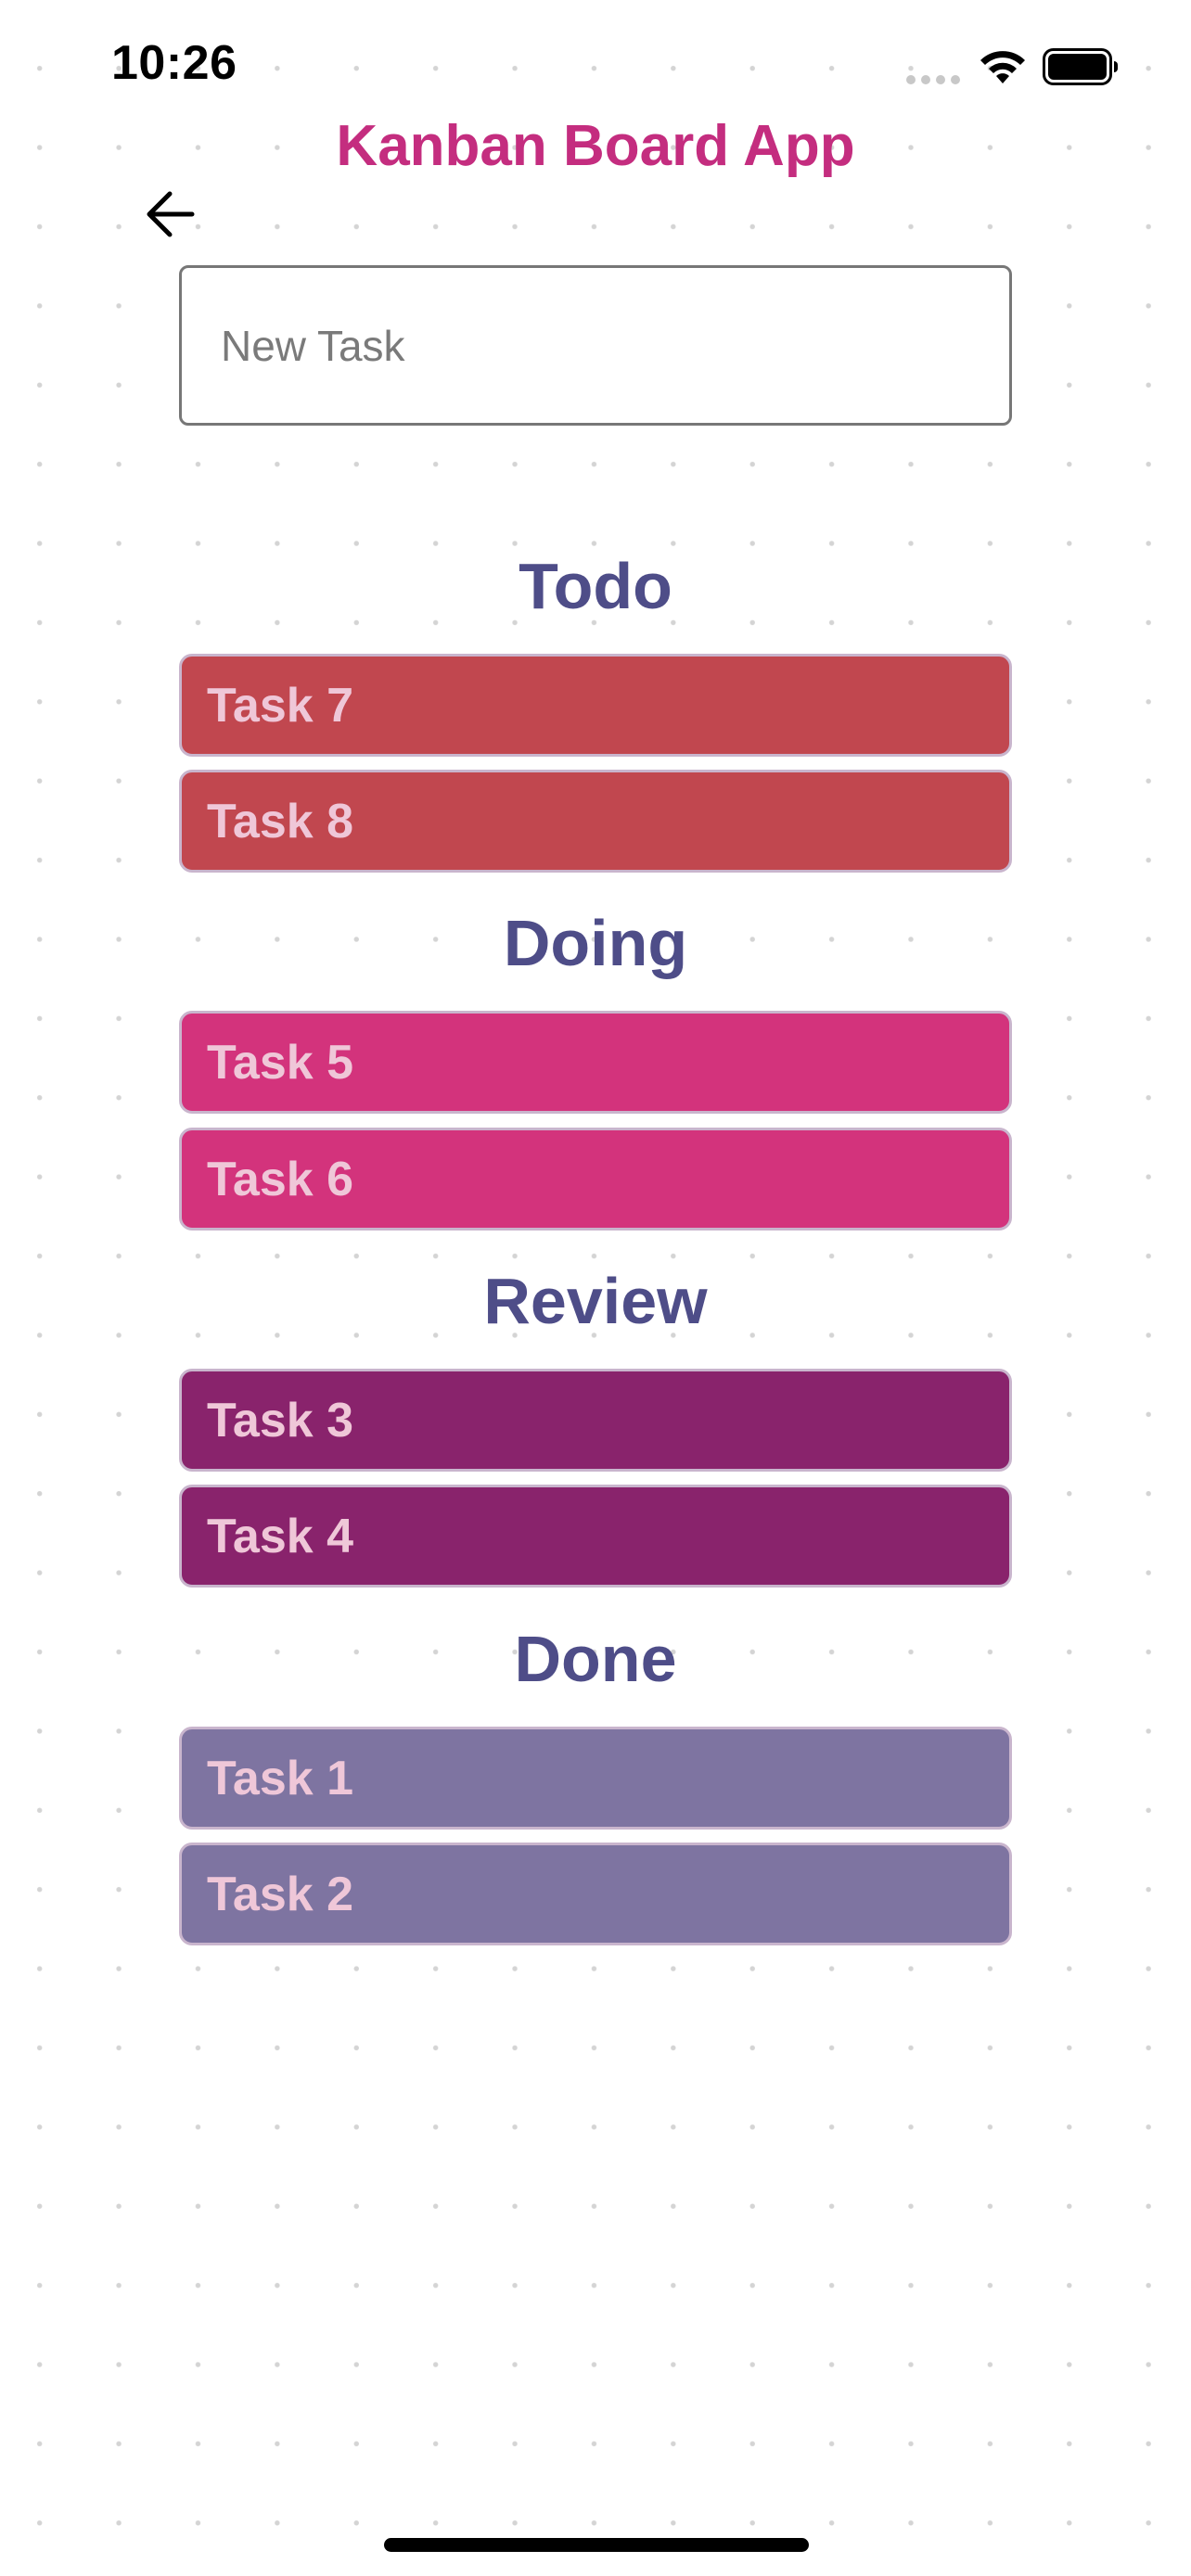 The width and height of the screenshot is (1191, 2576). I want to click on battery-icon, so click(1080, 66).